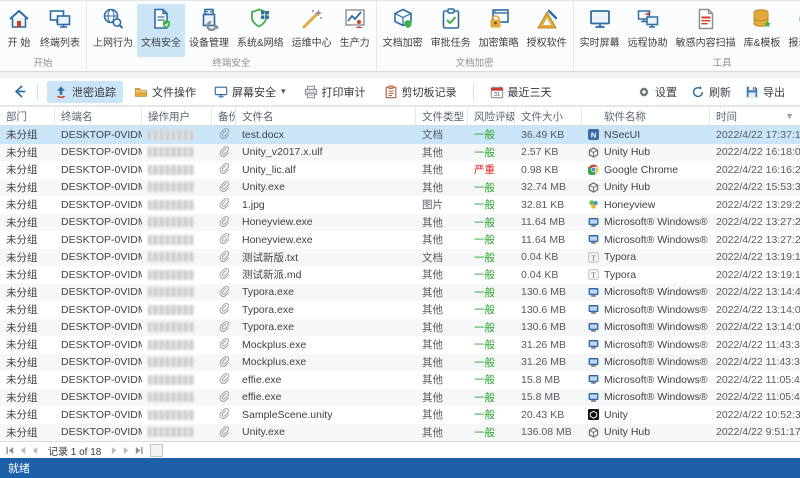 This screenshot has height=478, width=800. I want to click on mswin-icon, so click(593, 292).